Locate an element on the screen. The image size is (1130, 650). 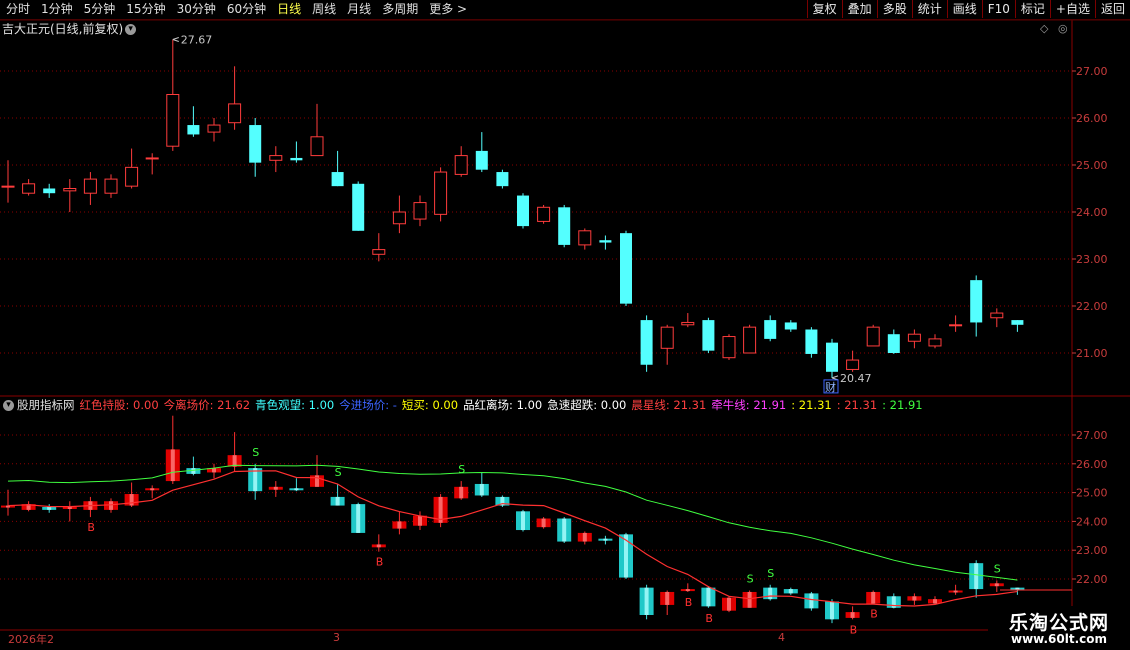
indicator-y-tick-label: 24.00 is located at coordinates (1092, 521).